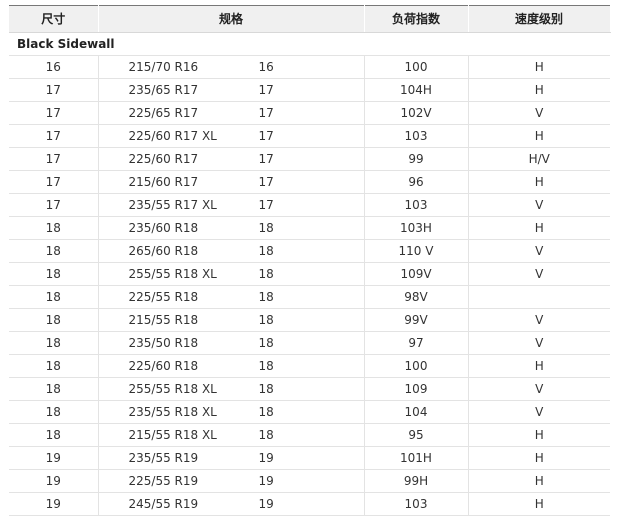 The image size is (618, 516). I want to click on table-row: 18 225/60 R18 18 100 H, so click(309, 366).